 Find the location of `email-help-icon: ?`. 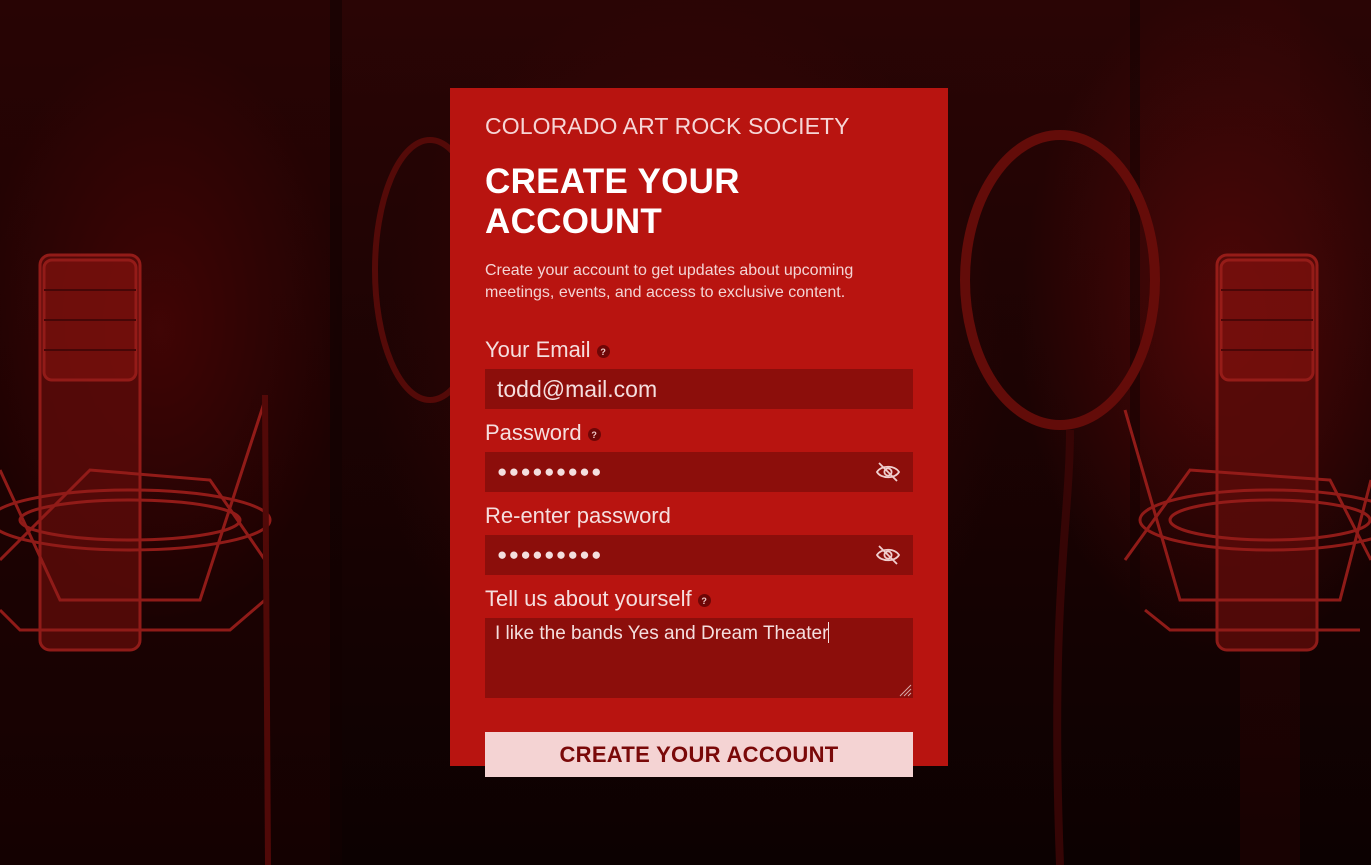

email-help-icon: ? is located at coordinates (603, 351).